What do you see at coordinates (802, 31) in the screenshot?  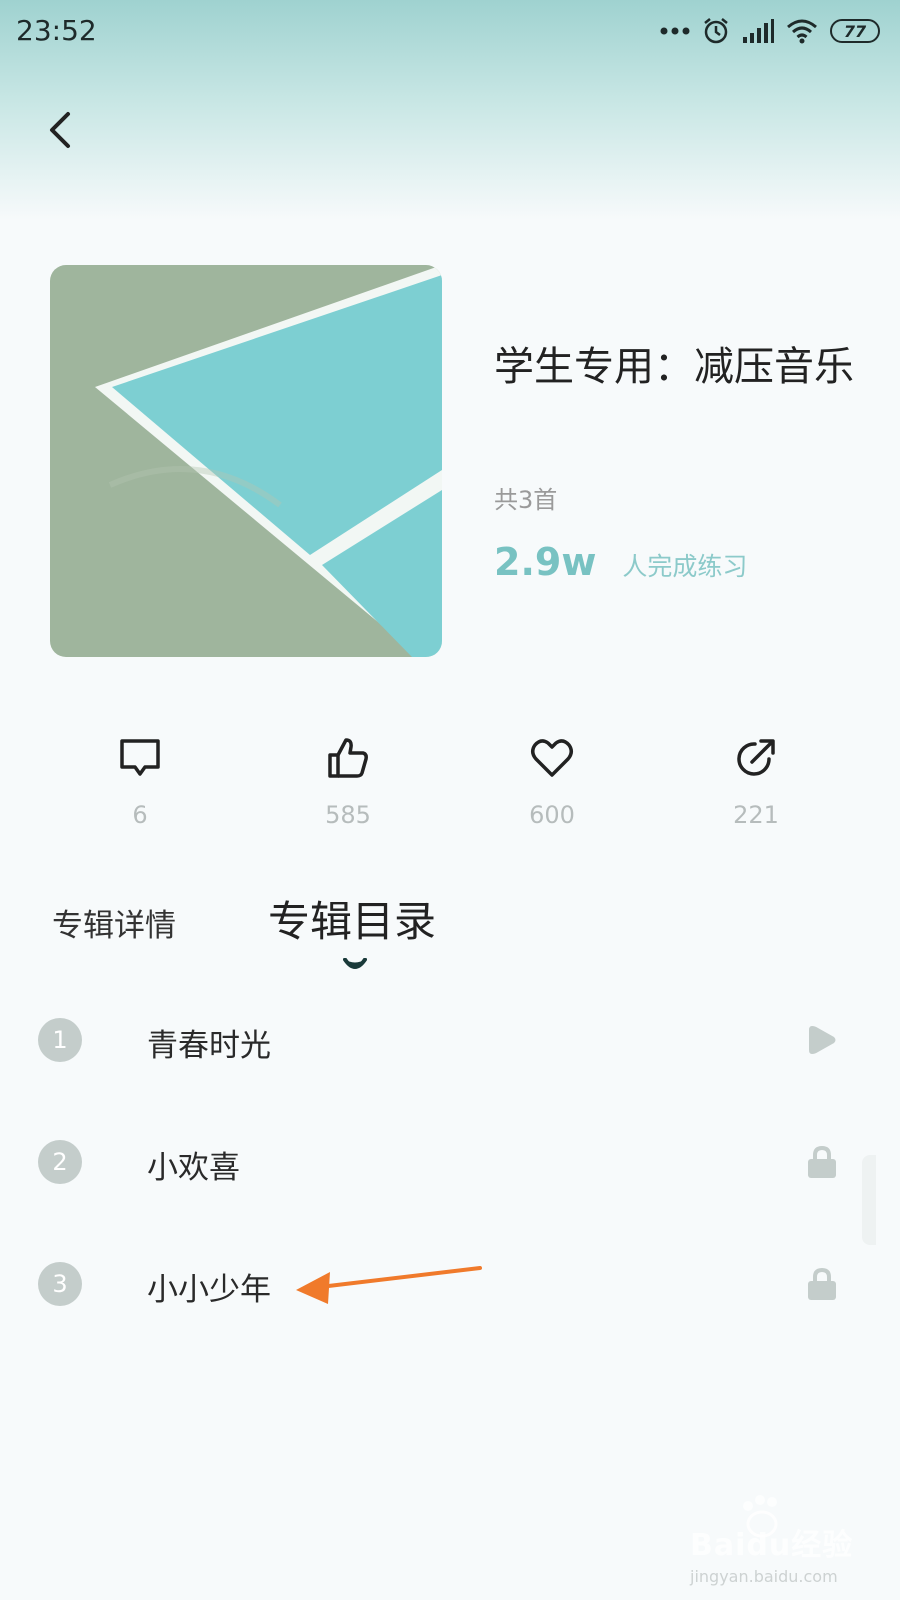 I see `wifi-icon` at bounding box center [802, 31].